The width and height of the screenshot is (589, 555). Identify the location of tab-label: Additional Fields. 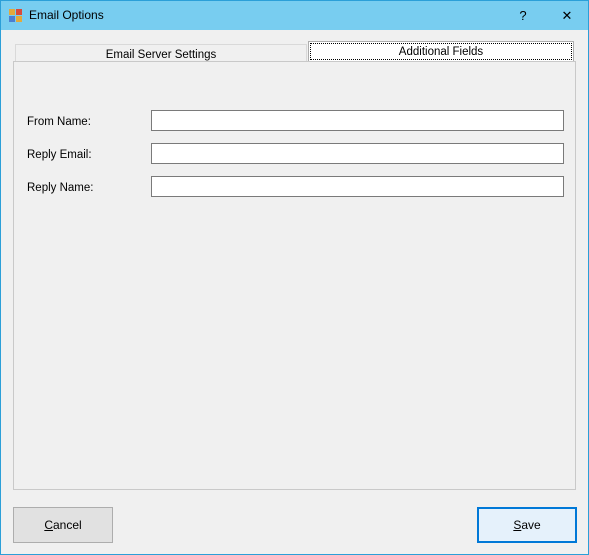
(441, 52).